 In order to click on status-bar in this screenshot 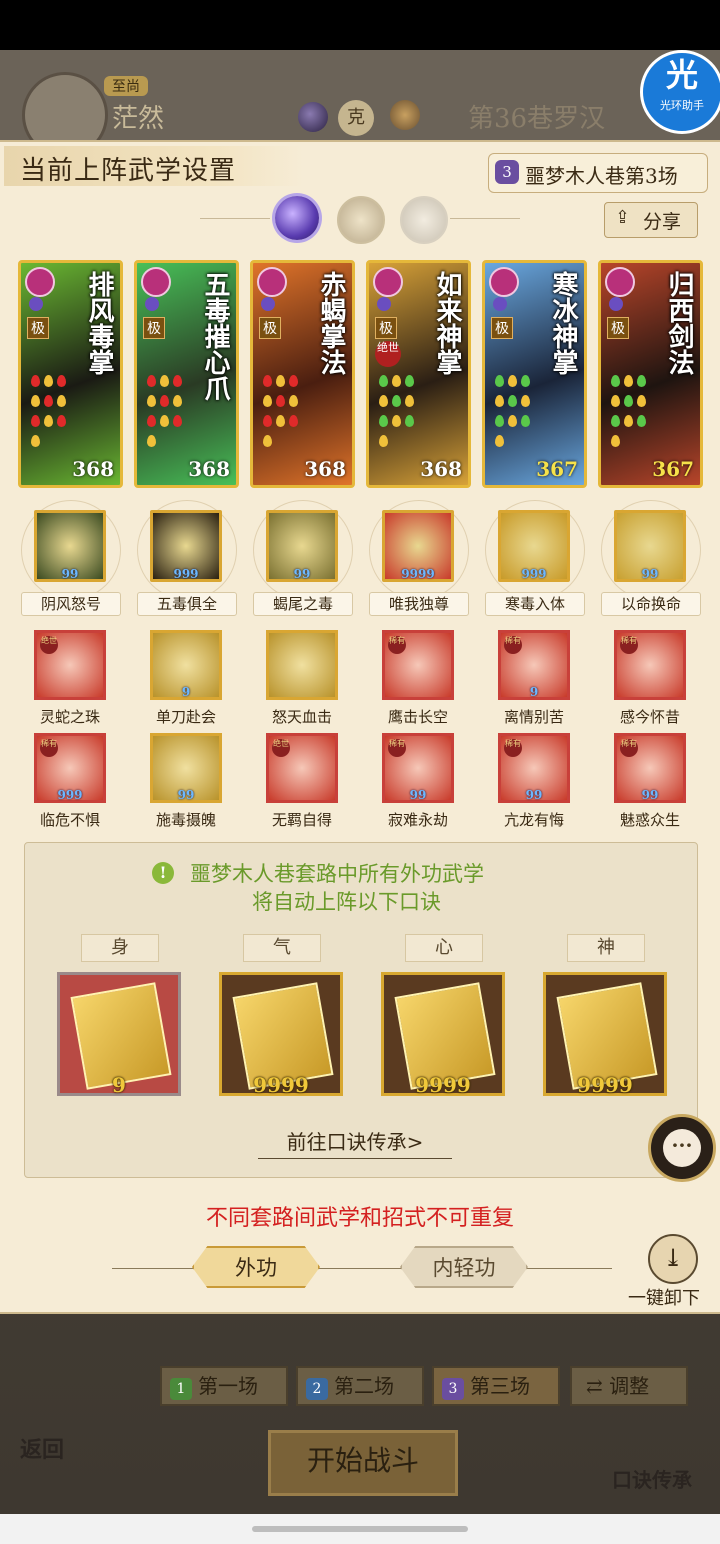, I will do `click(360, 25)`.